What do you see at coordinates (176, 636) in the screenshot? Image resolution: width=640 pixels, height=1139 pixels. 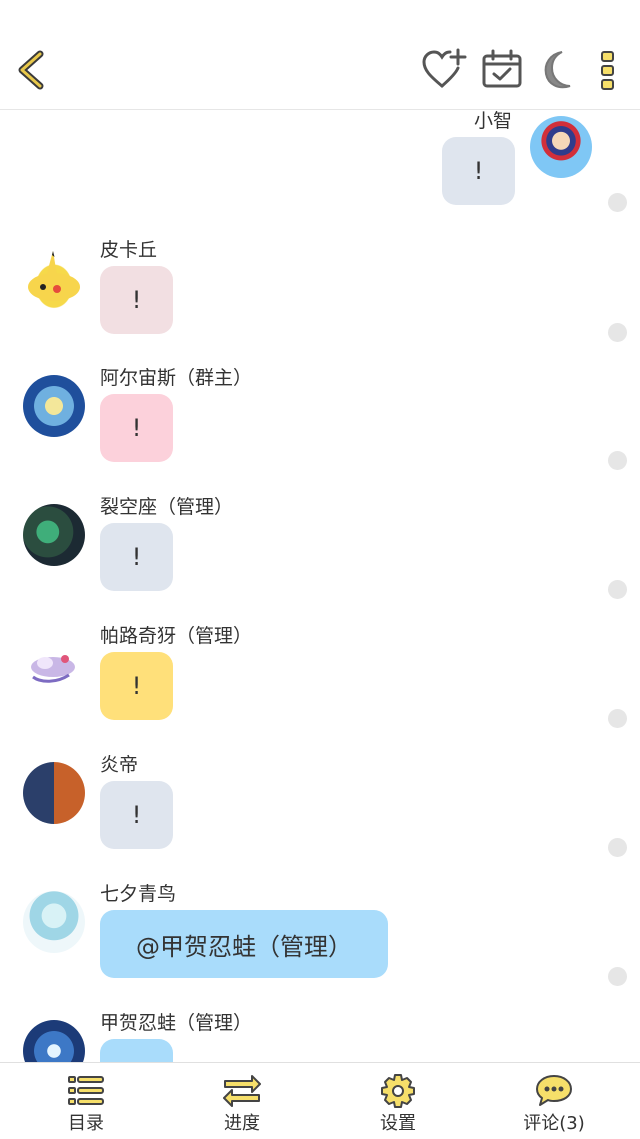 I see `sender-name: 帕路奇犽（管理）` at bounding box center [176, 636].